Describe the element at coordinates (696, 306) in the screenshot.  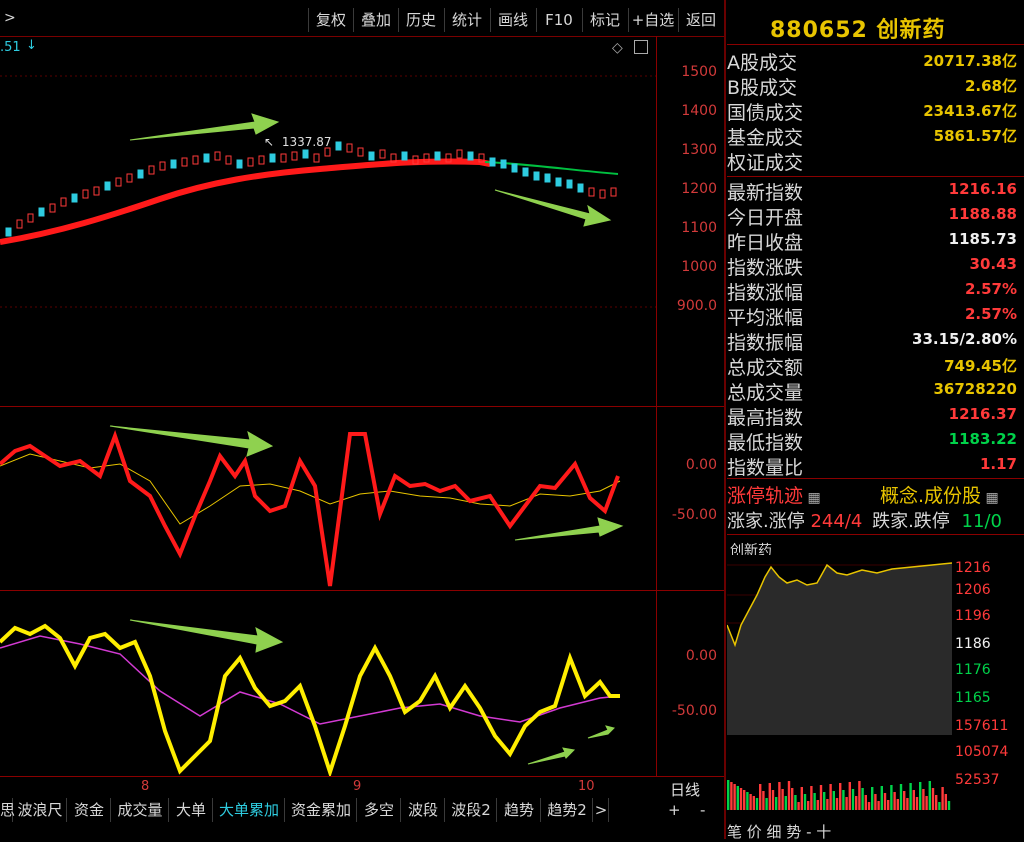
I see `y-tick: 900.0` at that location.